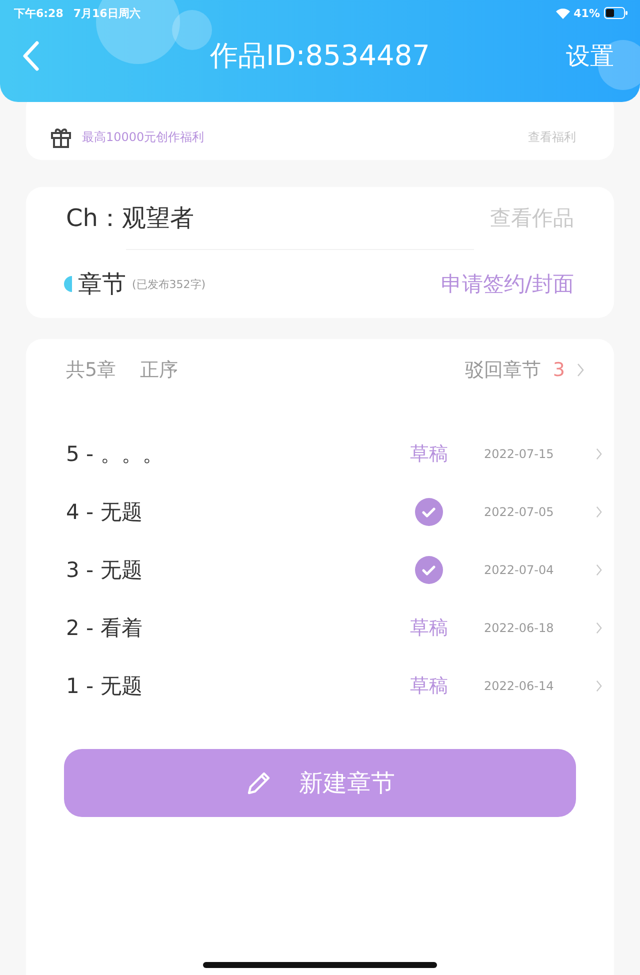 The width and height of the screenshot is (640, 975). I want to click on rejected-chapters-label: 驳回章节, so click(502, 370).